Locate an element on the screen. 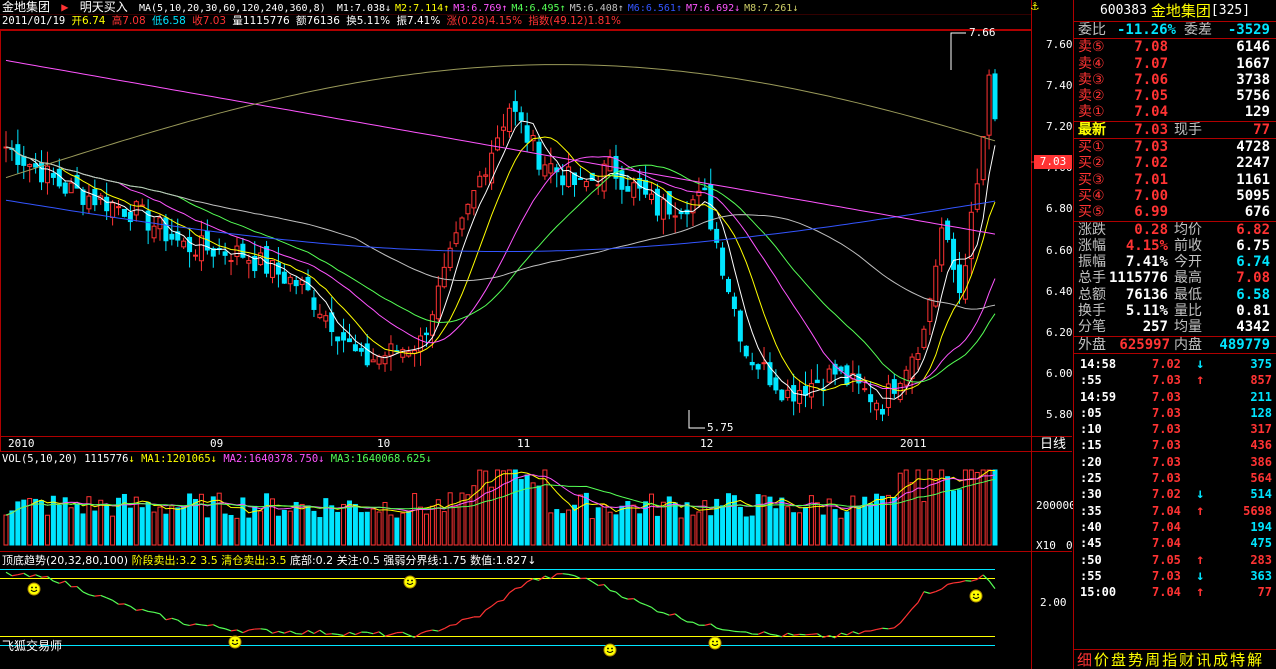  tick-row: :55 7.03 ↓ 363 is located at coordinates (1175, 576).